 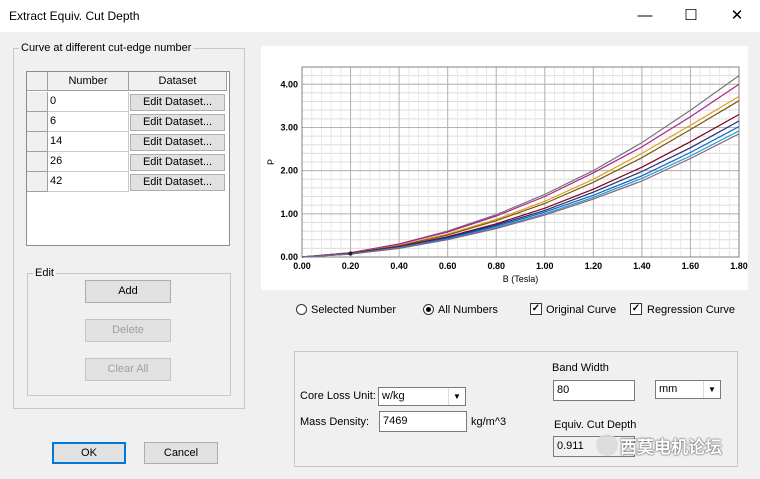 I want to click on number-cell: 26, so click(x=88, y=162).